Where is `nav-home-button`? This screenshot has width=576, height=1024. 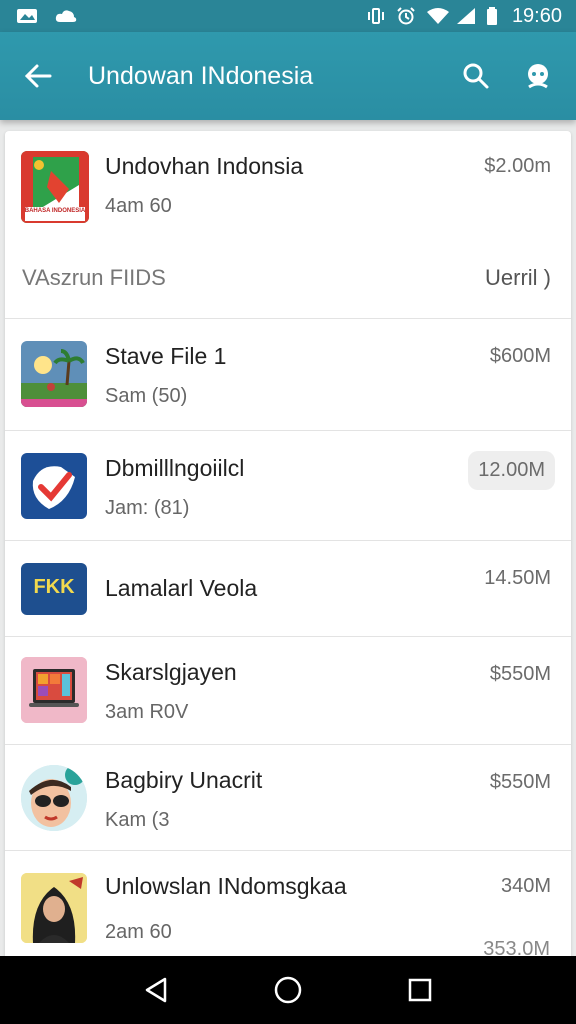 nav-home-button is located at coordinates (288, 990).